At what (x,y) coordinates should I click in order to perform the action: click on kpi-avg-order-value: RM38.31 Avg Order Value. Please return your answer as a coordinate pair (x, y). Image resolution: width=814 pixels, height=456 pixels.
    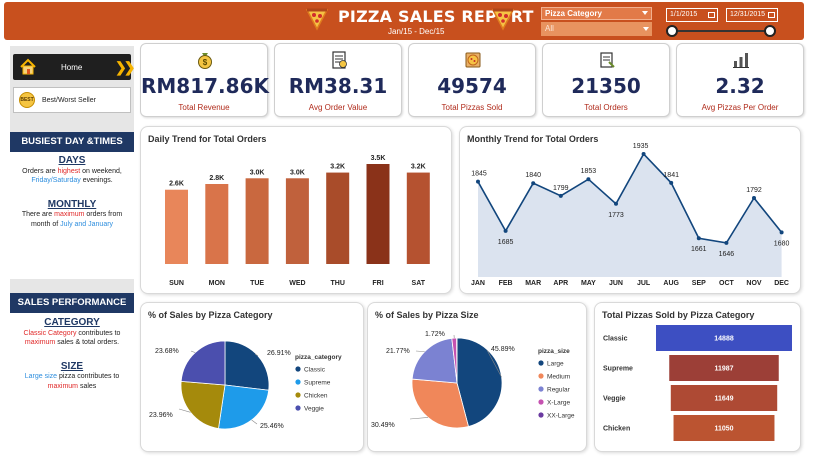
    Looking at the image, I should click on (338, 80).